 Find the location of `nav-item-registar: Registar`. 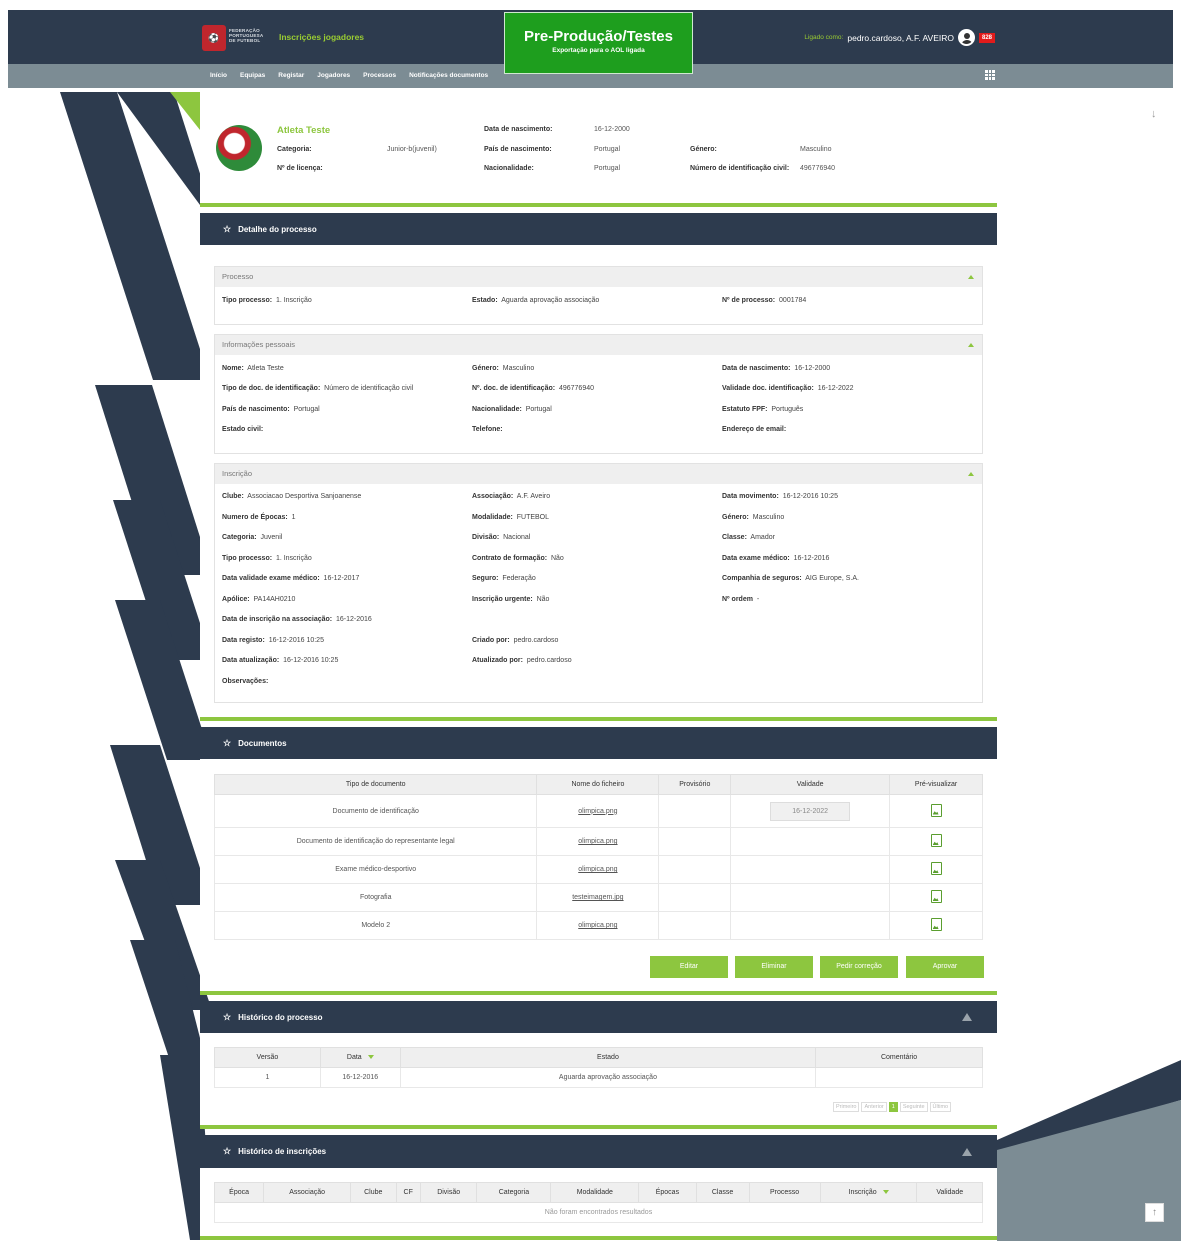

nav-item-registar: Registar is located at coordinates (291, 75).